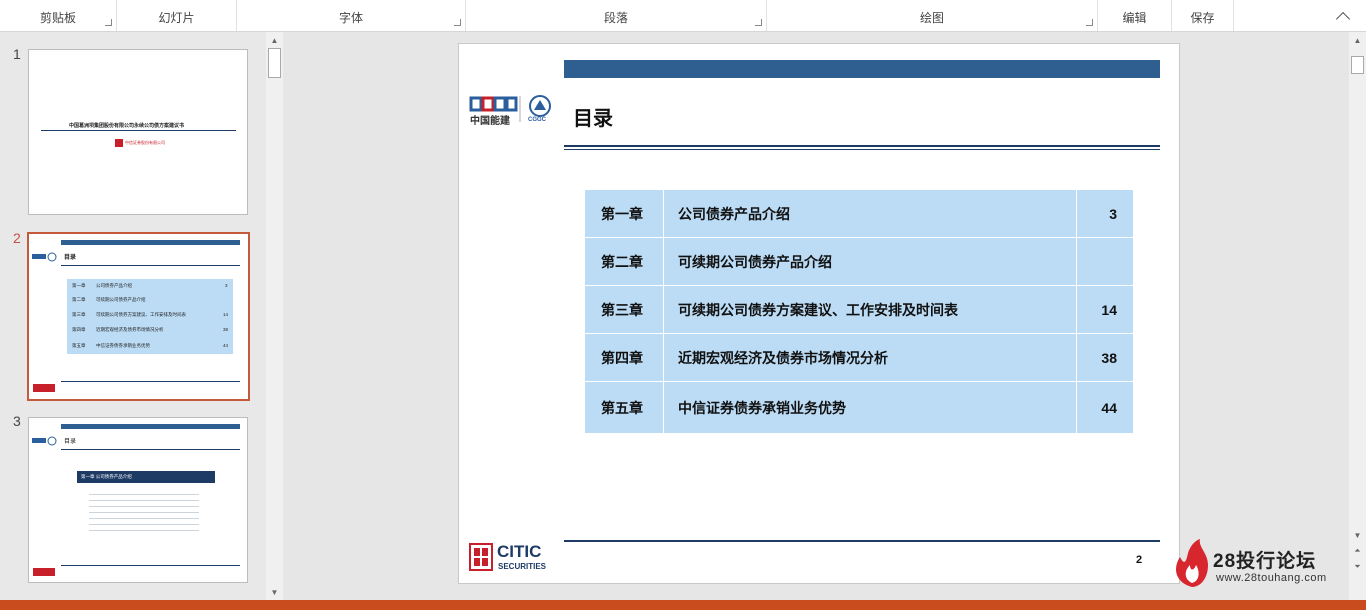 The height and width of the screenshot is (610, 1366). Describe the element at coordinates (1105, 407) in the screenshot. I see `toc-page: 44` at that location.